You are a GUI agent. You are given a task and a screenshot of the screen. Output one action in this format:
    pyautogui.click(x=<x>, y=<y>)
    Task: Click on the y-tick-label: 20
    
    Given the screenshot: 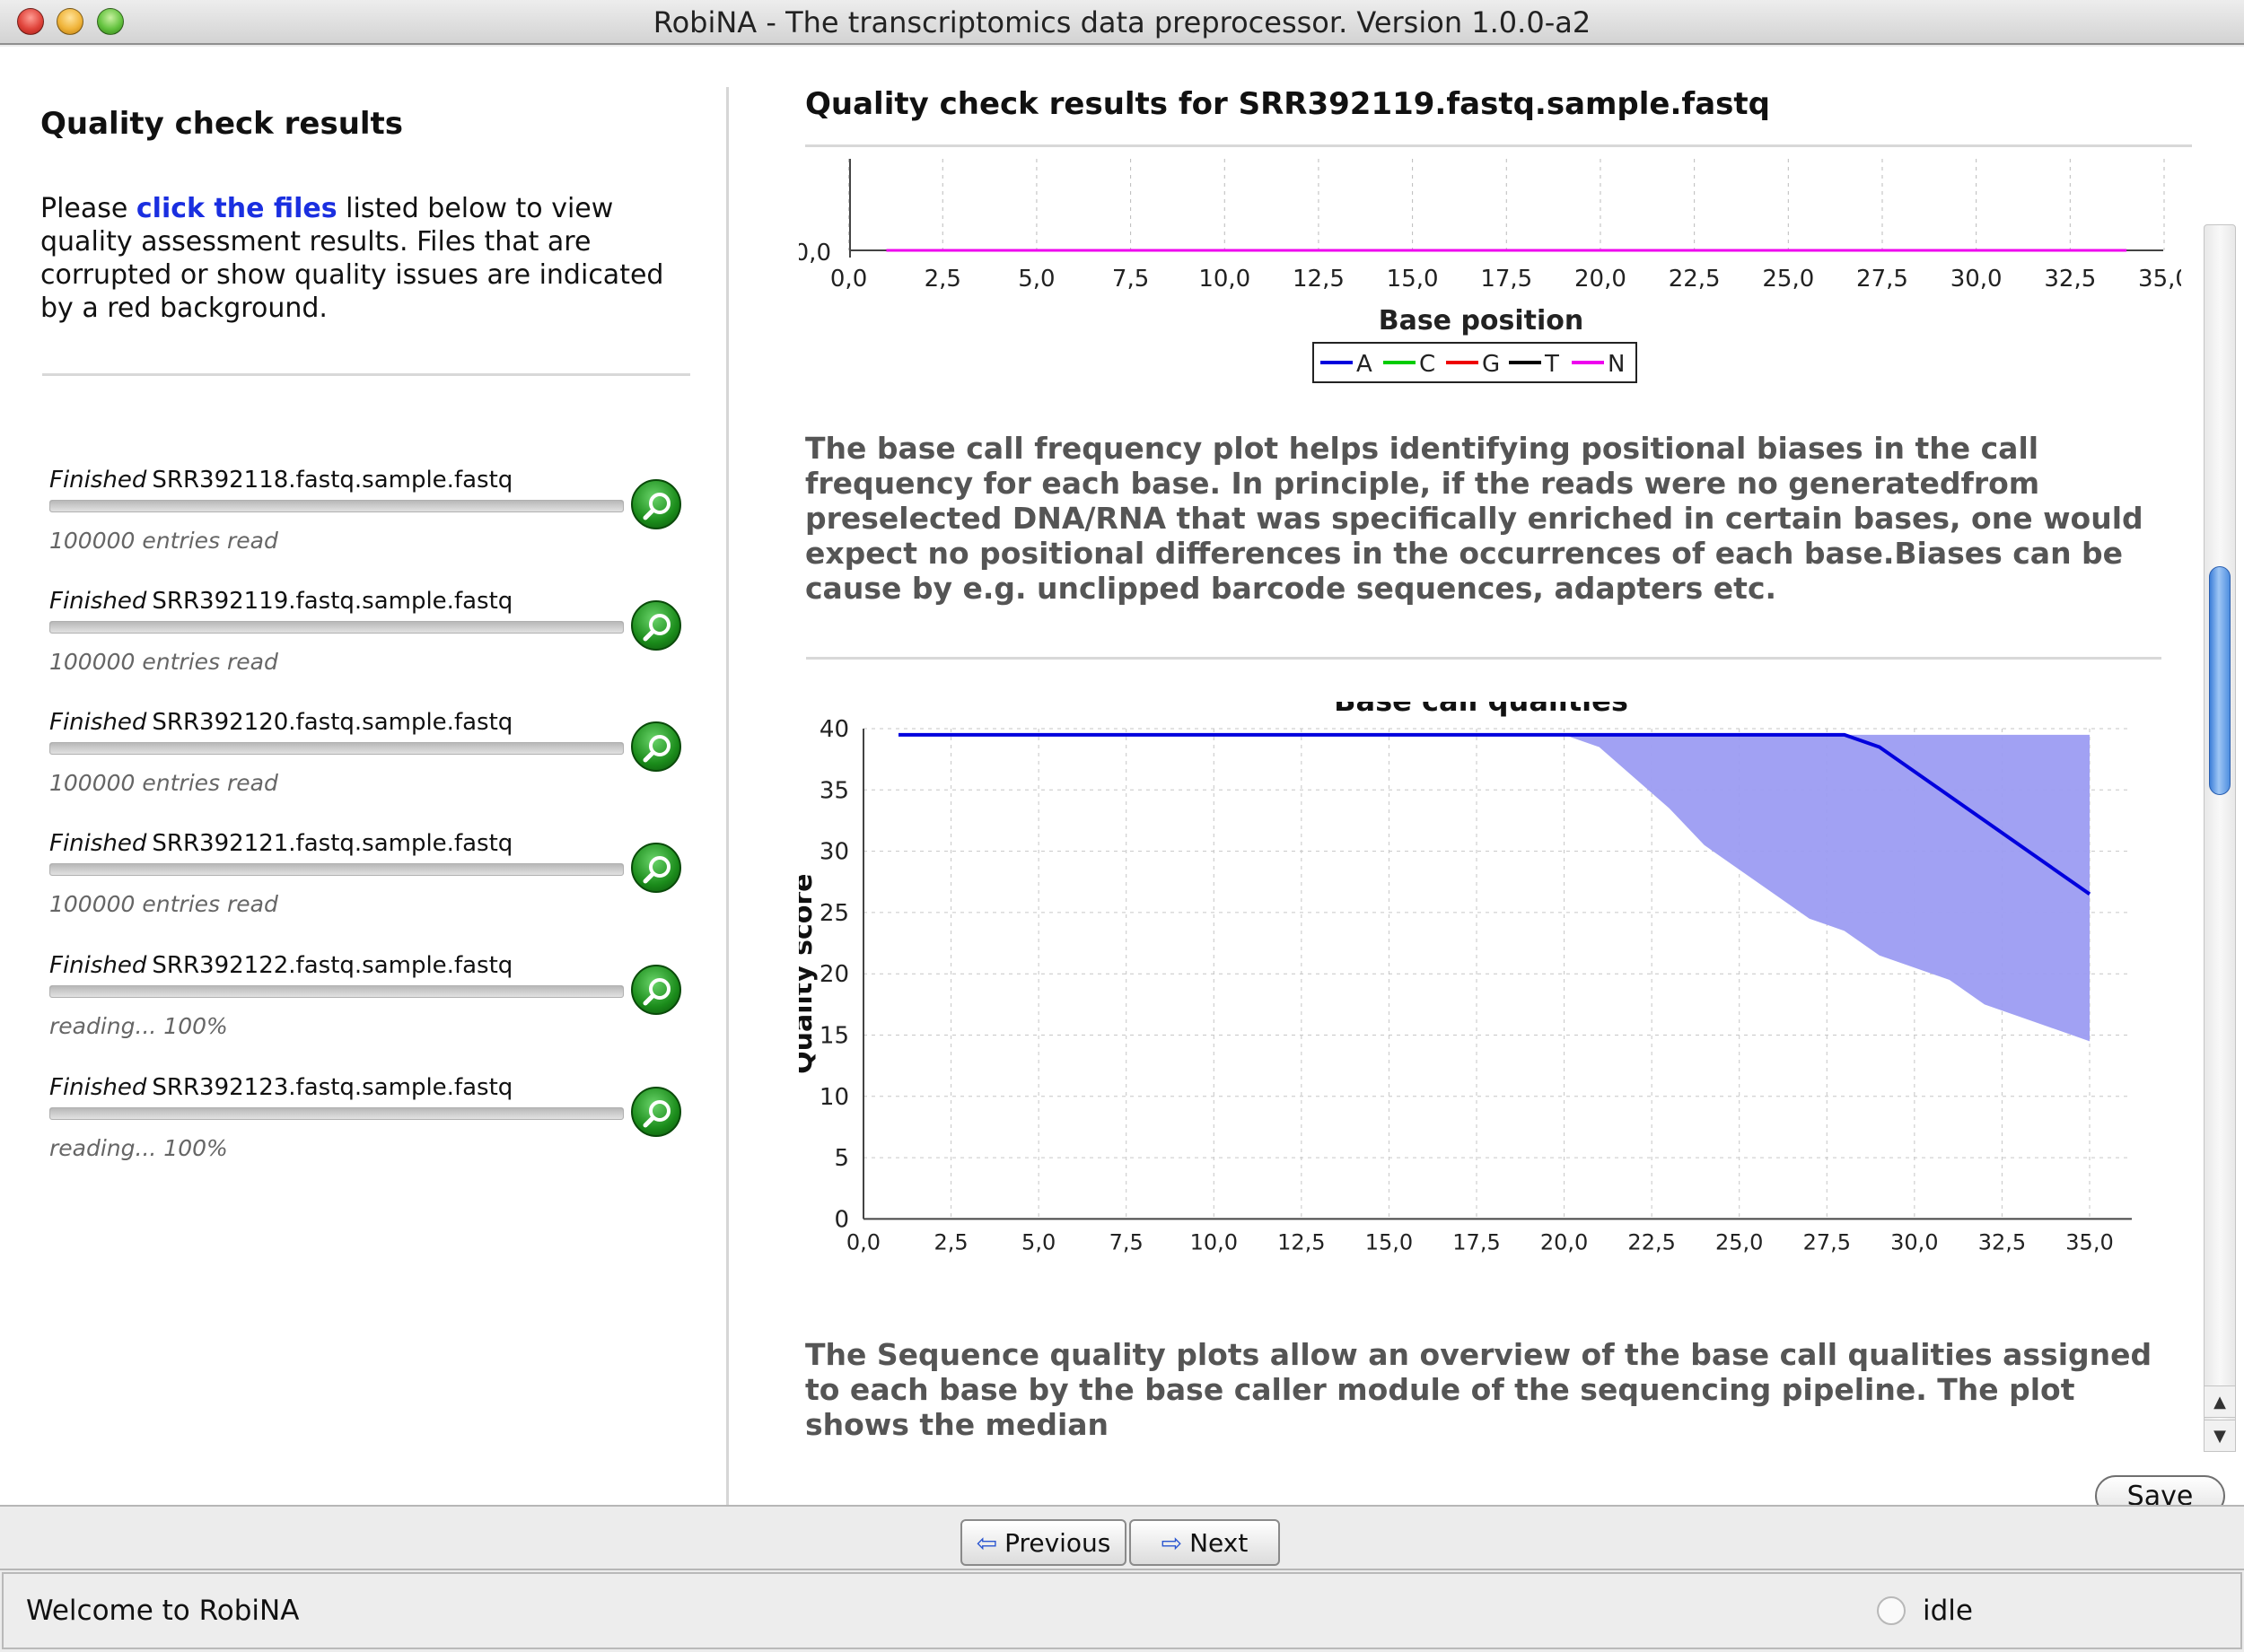 What is the action you would take?
    pyautogui.click(x=834, y=974)
    